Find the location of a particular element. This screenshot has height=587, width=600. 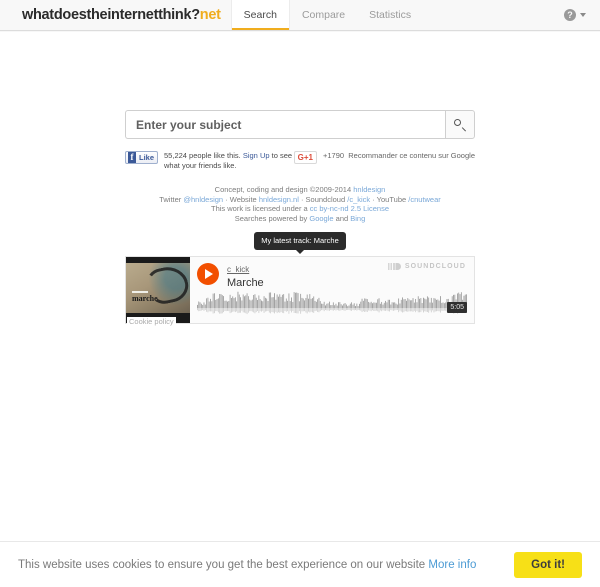

credits-copyright-text: Concept, coding and design ©2009-2014 is located at coordinates (284, 189).